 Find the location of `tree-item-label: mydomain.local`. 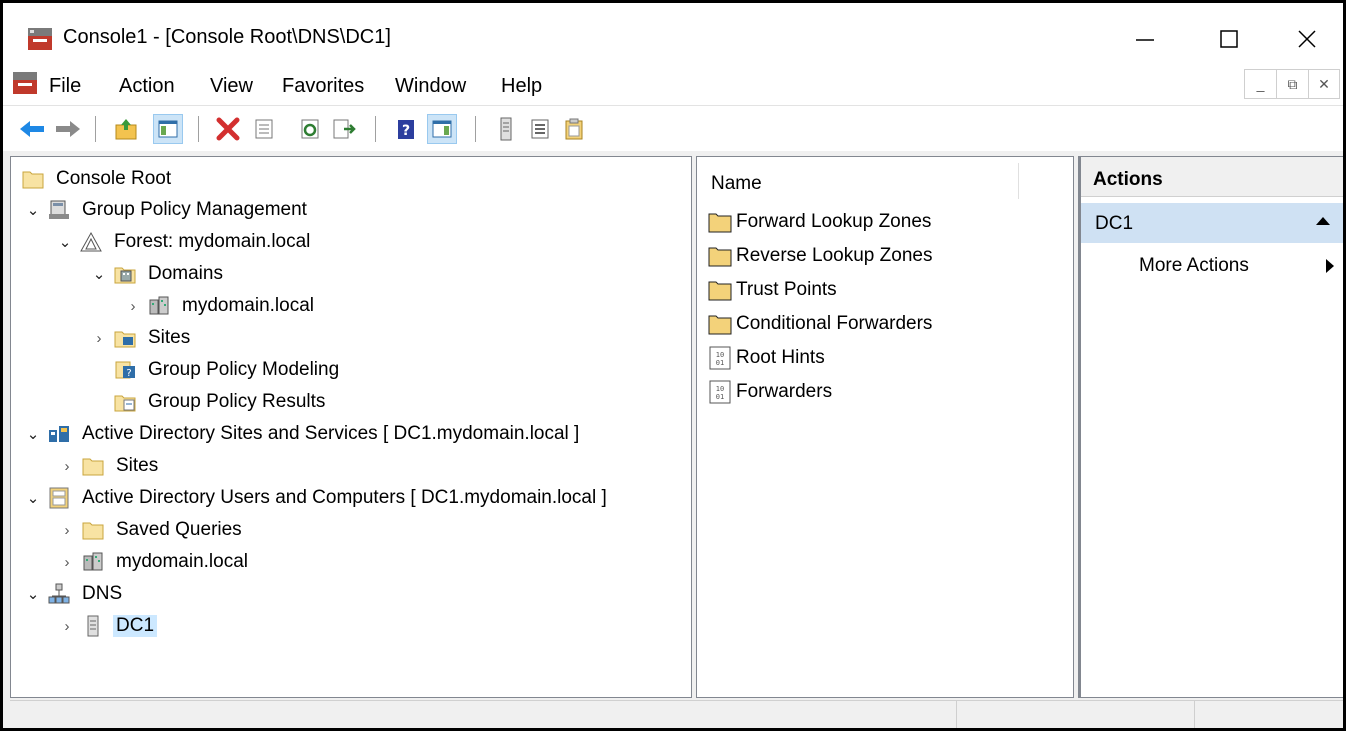

tree-item-label: mydomain.local is located at coordinates (248, 305).